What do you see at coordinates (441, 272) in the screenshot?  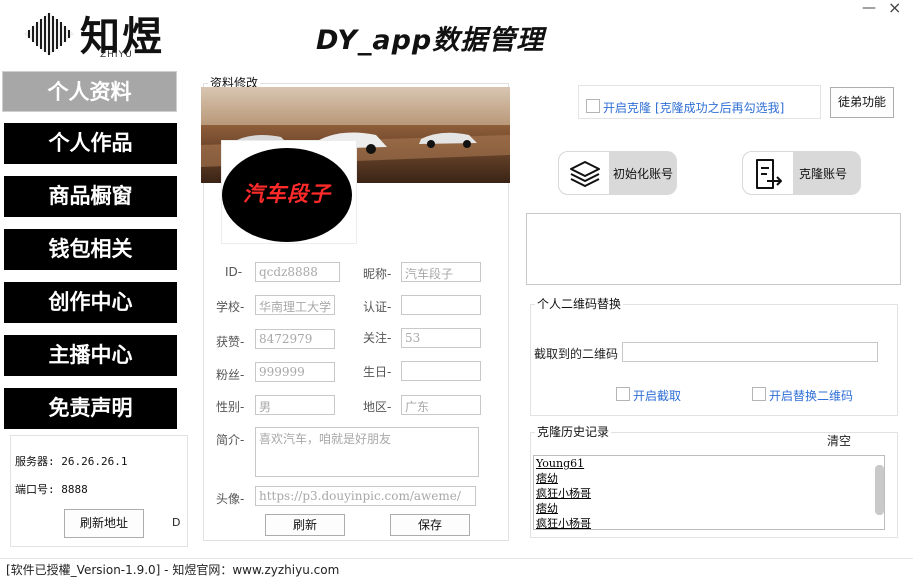 I see `nickname-field: 汽车段子` at bounding box center [441, 272].